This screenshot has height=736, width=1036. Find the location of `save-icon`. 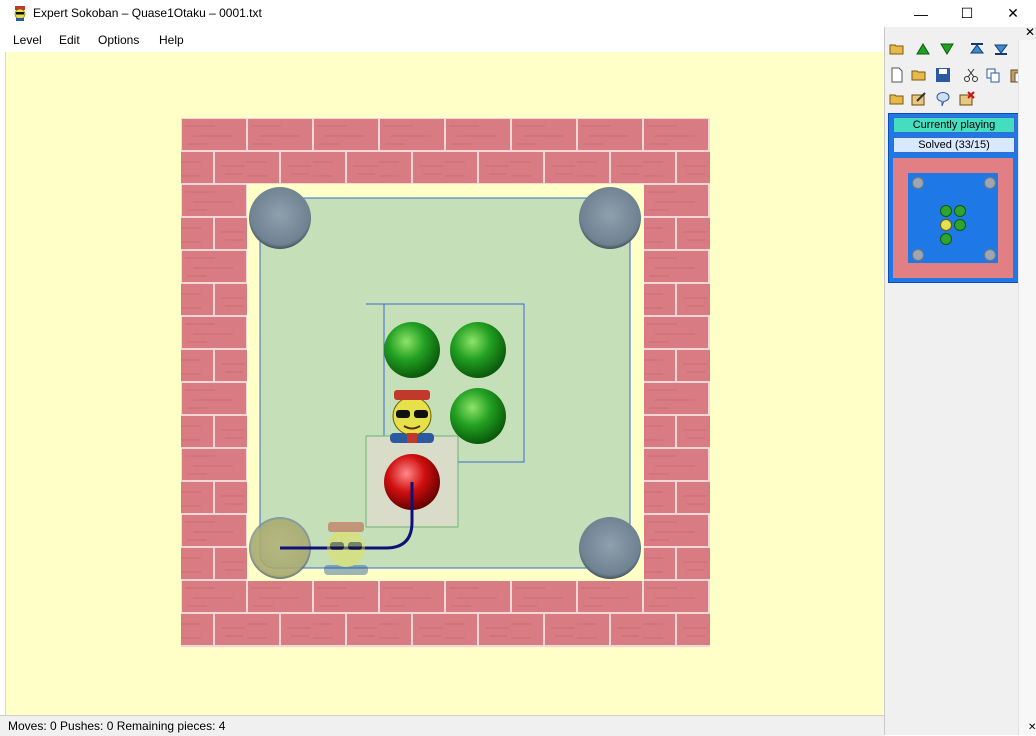

save-icon is located at coordinates (943, 75).